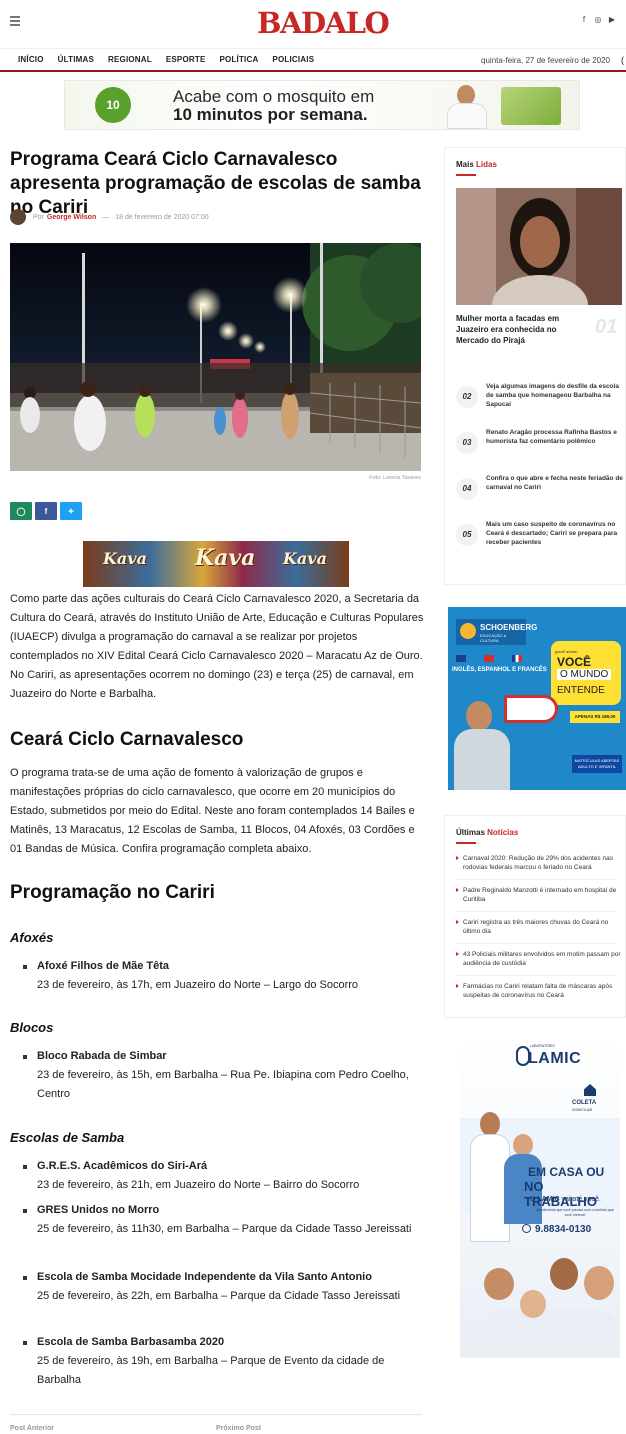  I want to click on france-flag-icon, so click(517, 658).